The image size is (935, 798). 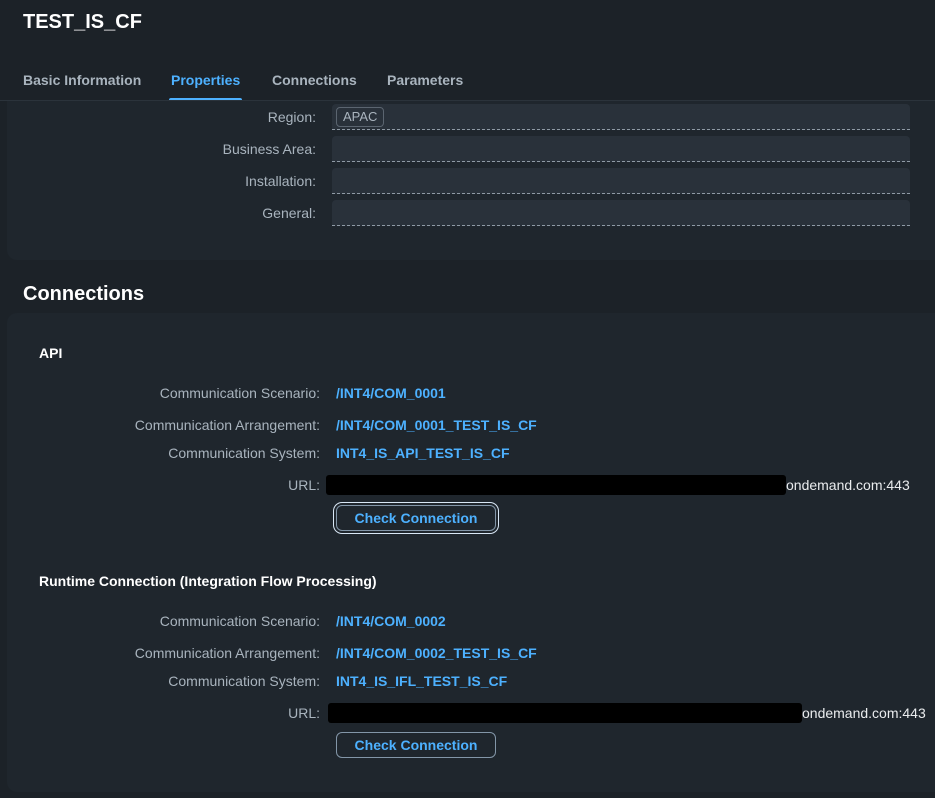 What do you see at coordinates (82, 83) in the screenshot?
I see `tab-basic-information: Basic Information` at bounding box center [82, 83].